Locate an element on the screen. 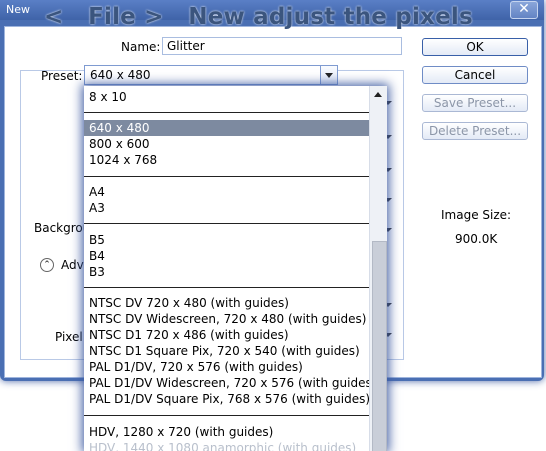 The image size is (546, 451). close-icon: ✕ is located at coordinates (524, 9).